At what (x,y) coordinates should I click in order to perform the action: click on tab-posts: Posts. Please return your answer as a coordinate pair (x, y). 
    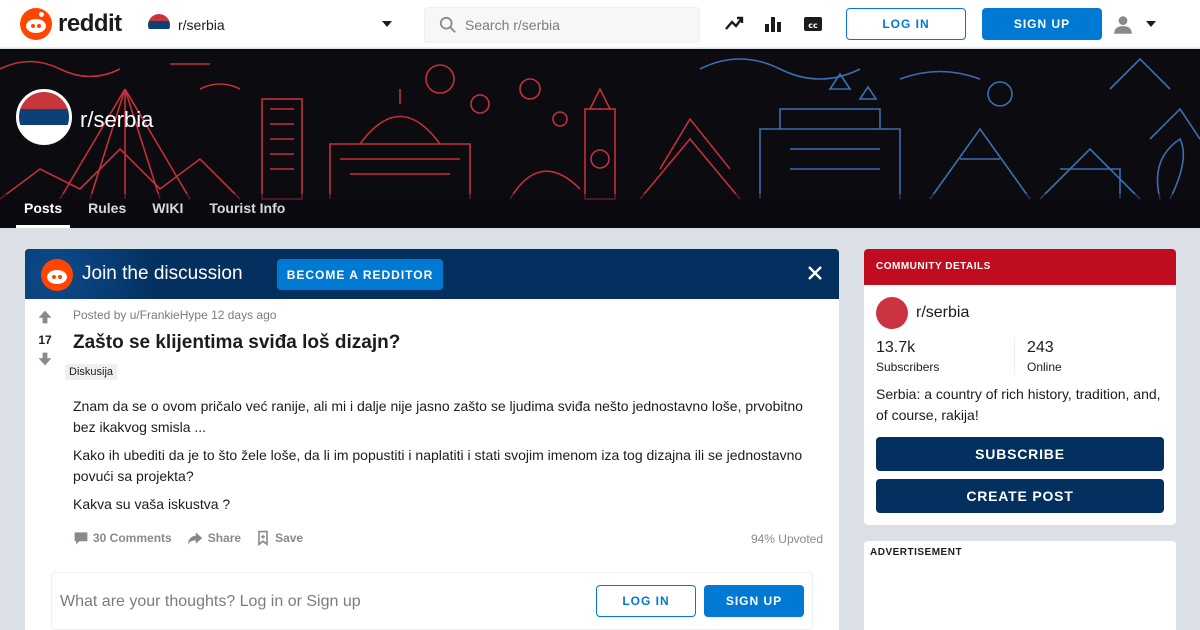
    Looking at the image, I should click on (43, 213).